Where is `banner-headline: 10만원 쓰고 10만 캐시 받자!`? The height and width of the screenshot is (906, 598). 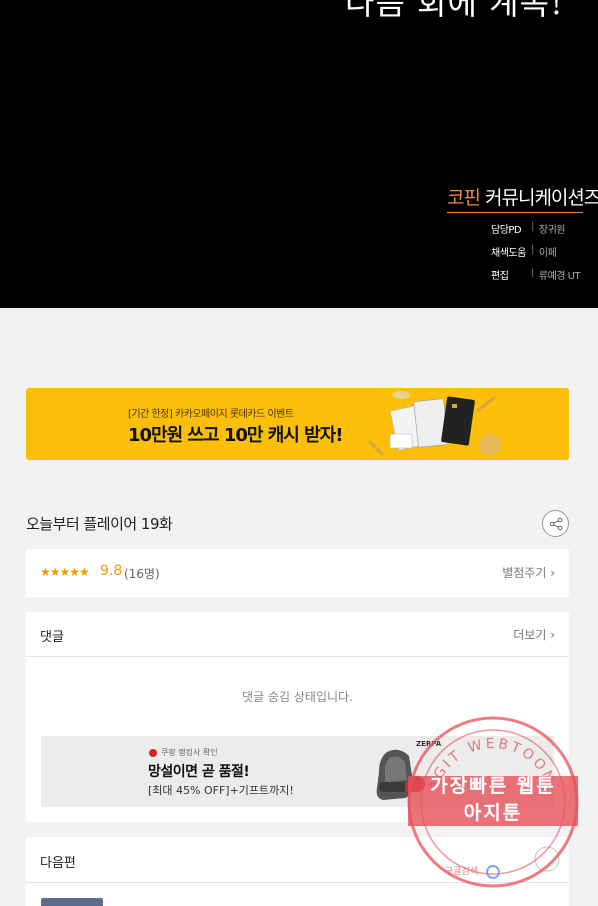 banner-headline: 10만원 쓰고 10만 캐시 받자! is located at coordinates (235, 435).